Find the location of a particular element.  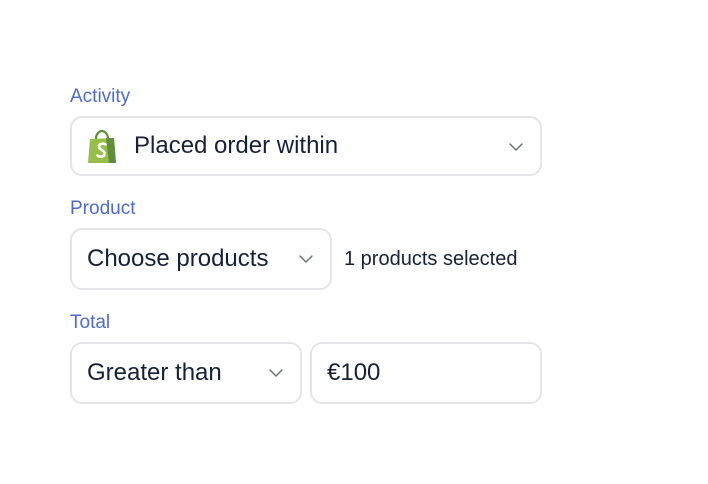

activity-value: Placed order within is located at coordinates (236, 145).